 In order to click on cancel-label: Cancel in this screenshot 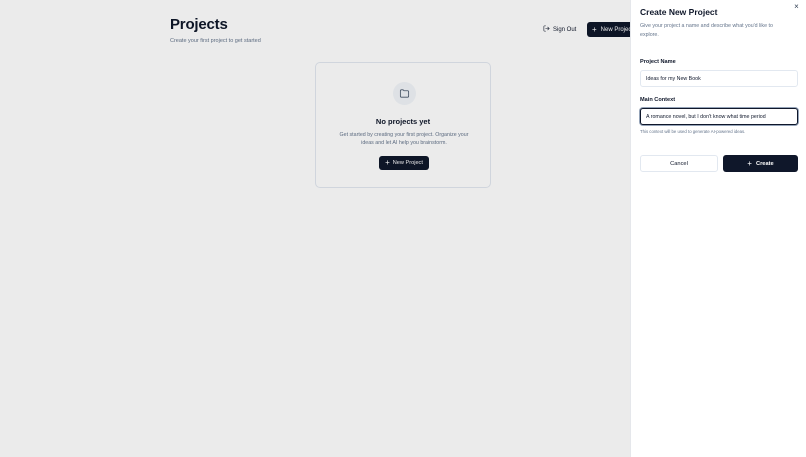, I will do `click(679, 163)`.